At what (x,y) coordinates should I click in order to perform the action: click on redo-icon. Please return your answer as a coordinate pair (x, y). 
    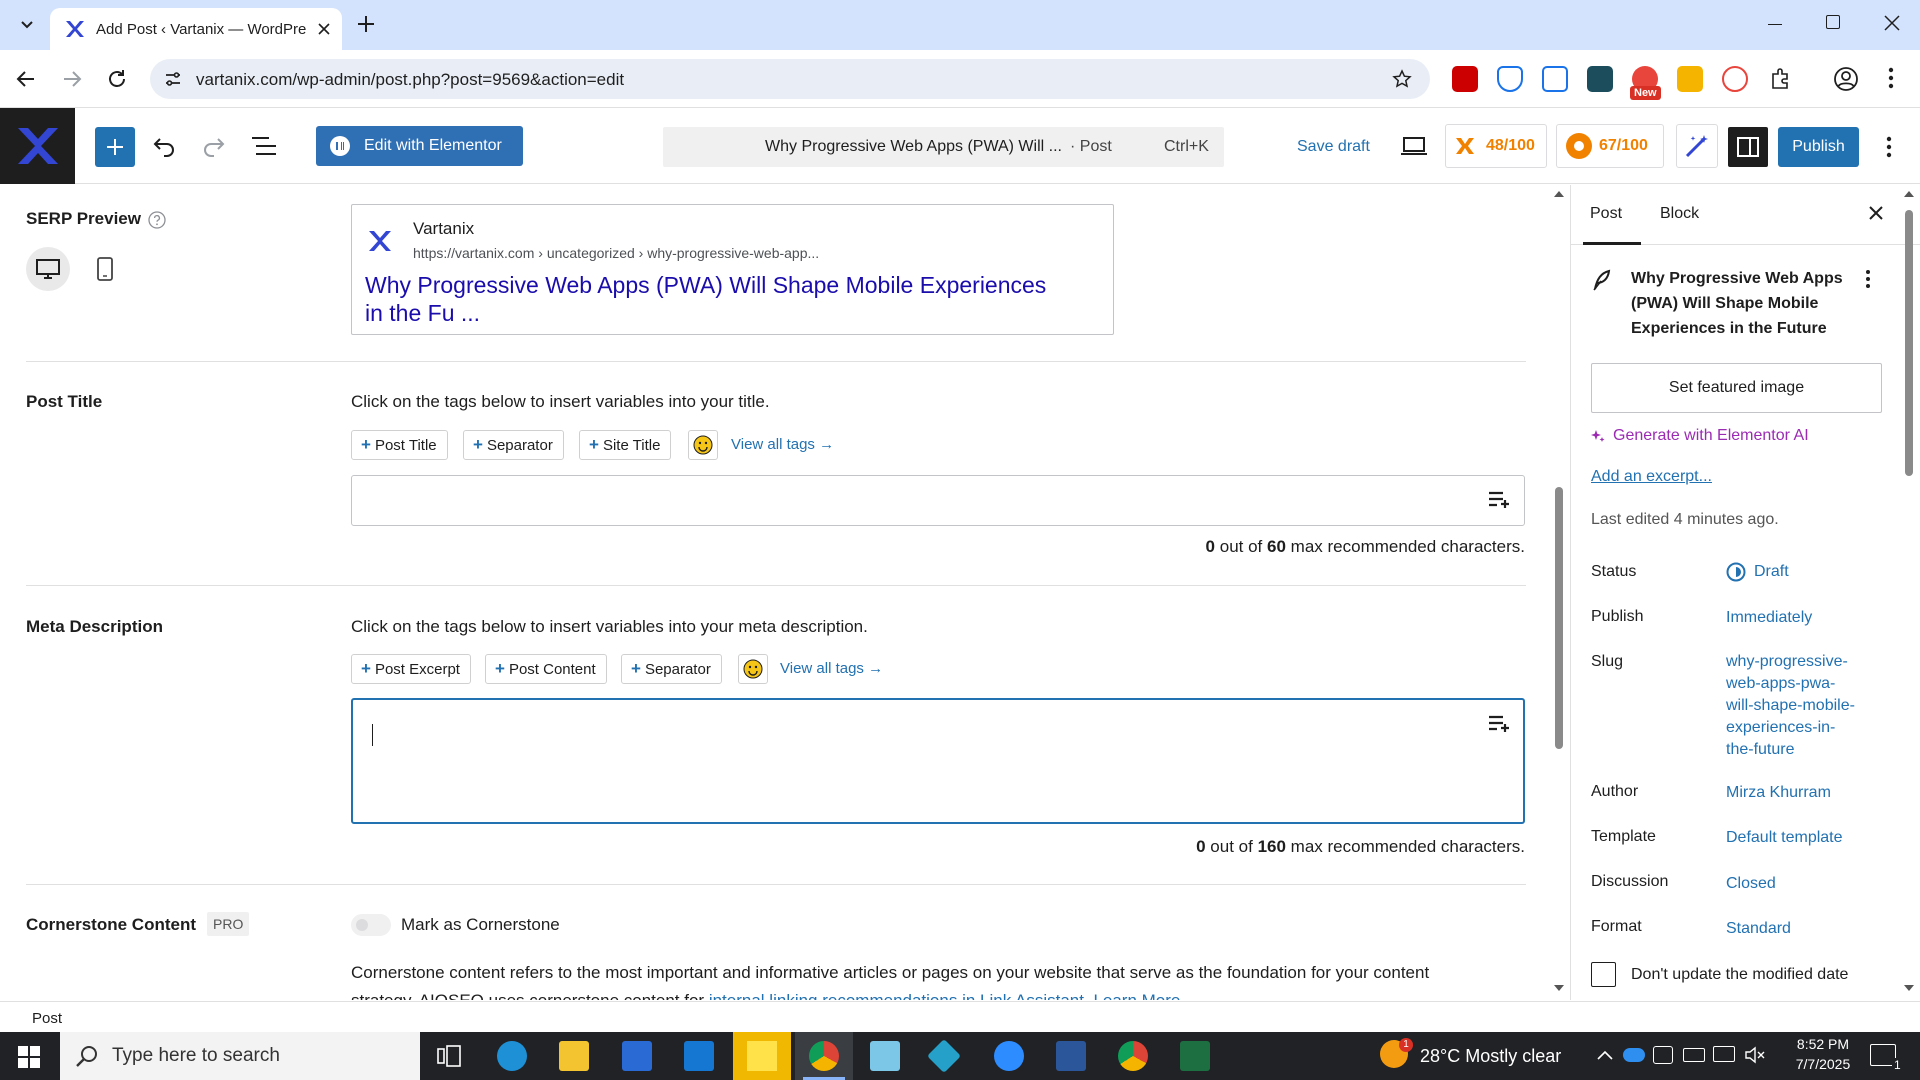
    Looking at the image, I should click on (214, 147).